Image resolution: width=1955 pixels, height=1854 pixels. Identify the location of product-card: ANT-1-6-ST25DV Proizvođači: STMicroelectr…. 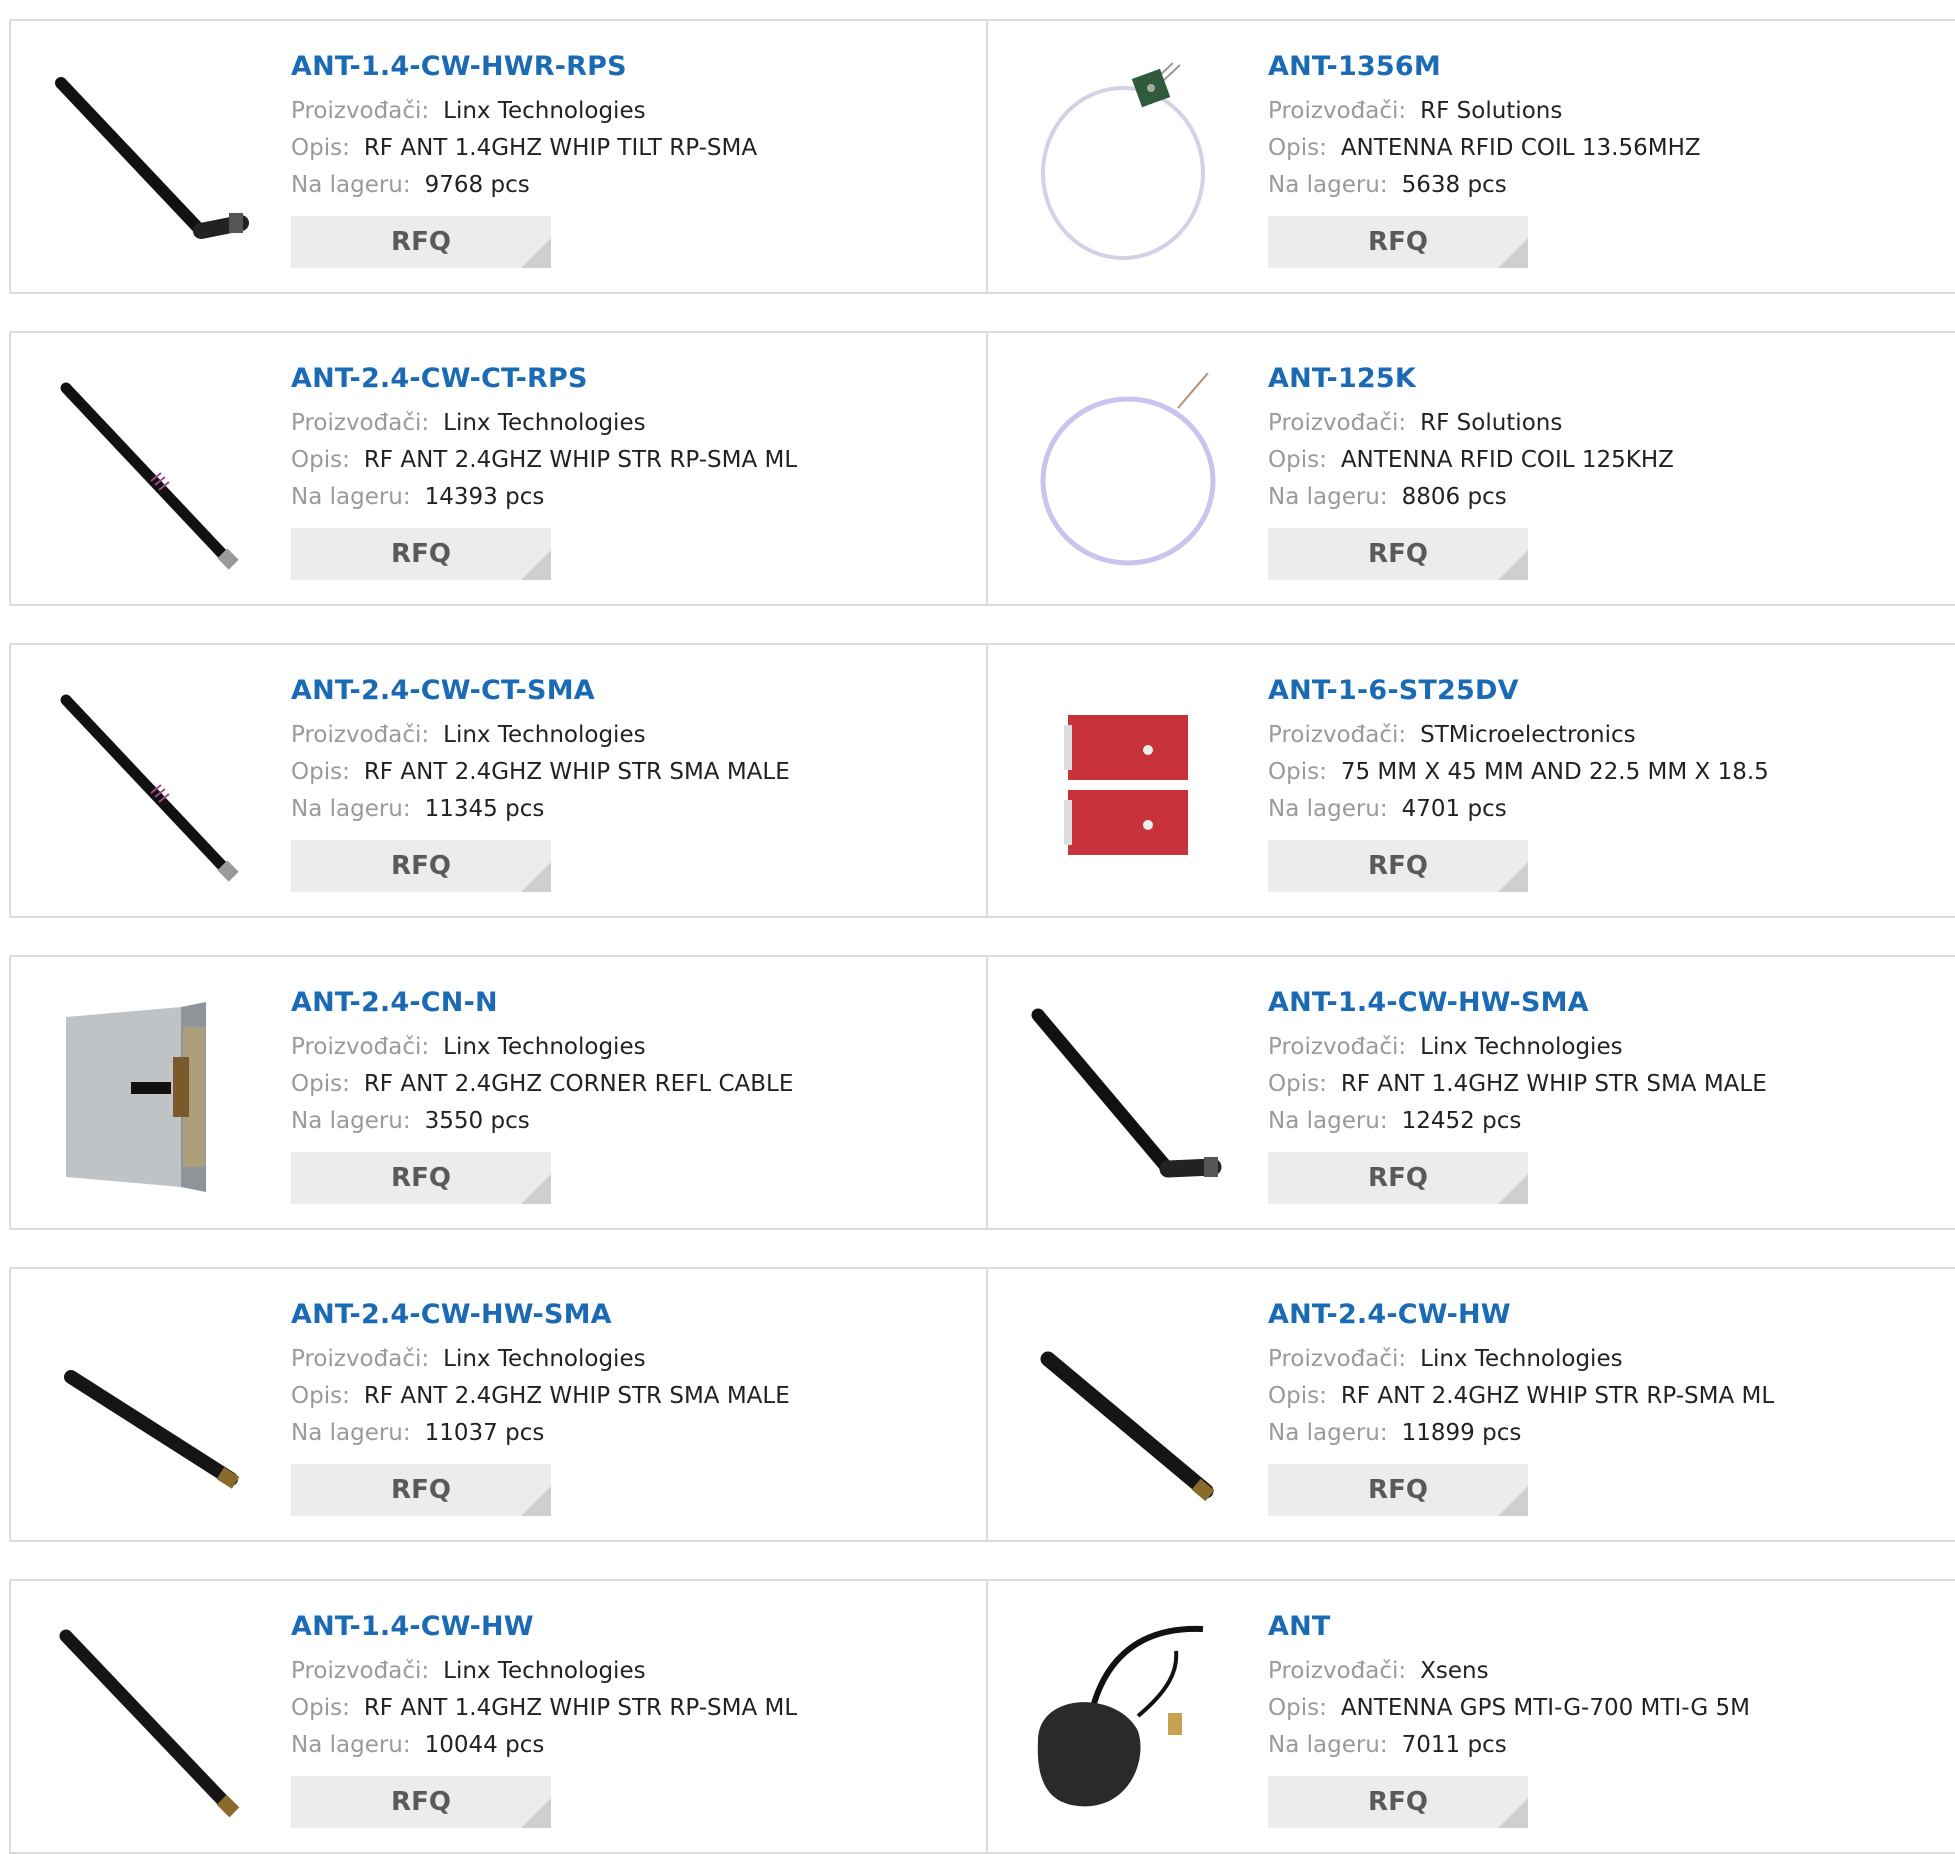
(1470, 780).